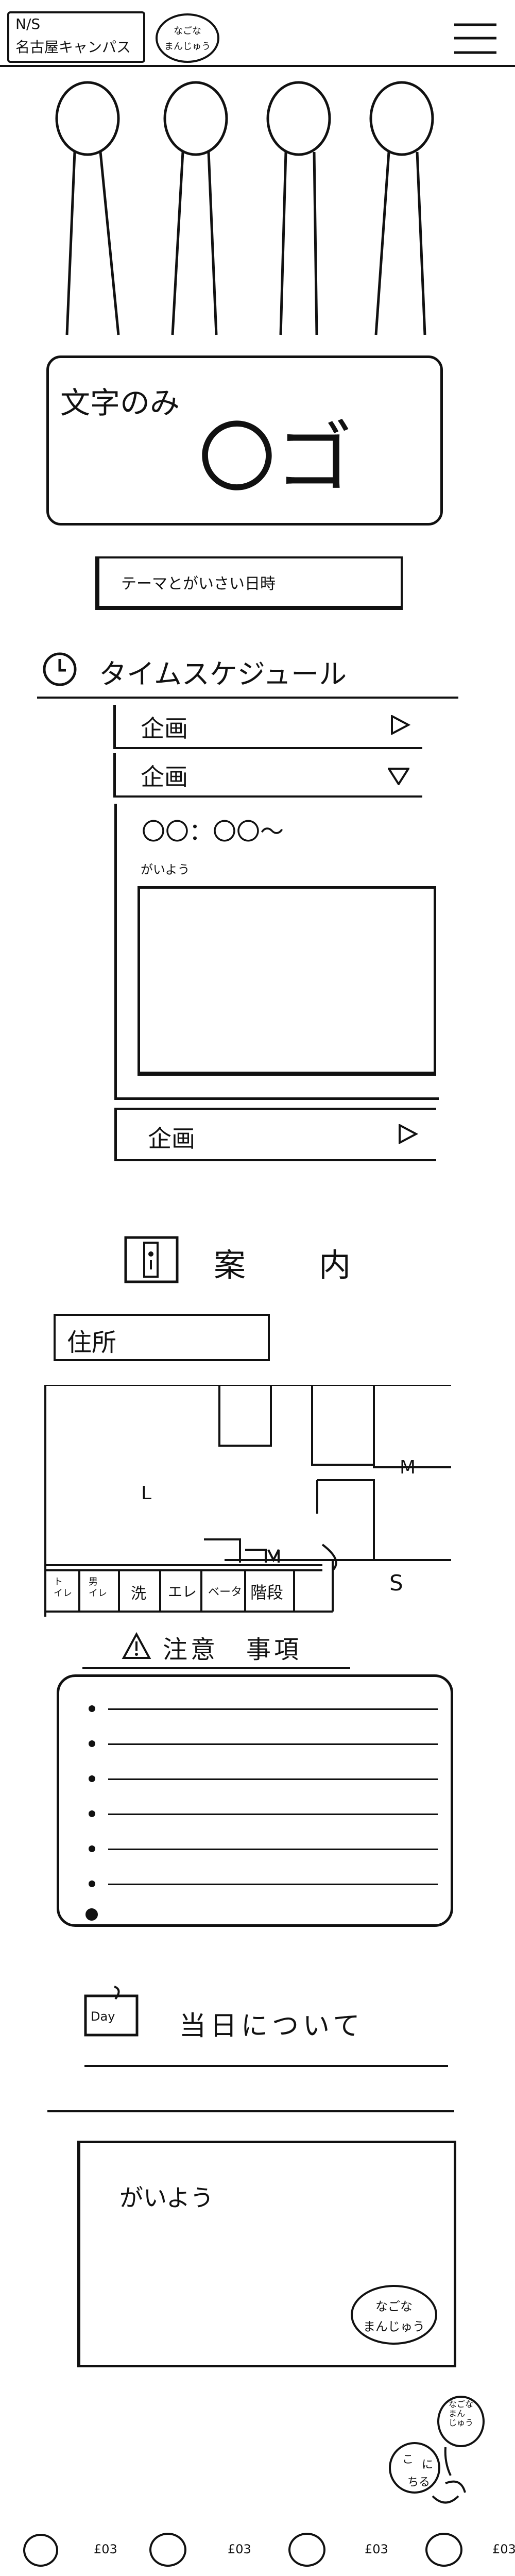 The width and height of the screenshot is (515, 2576). Describe the element at coordinates (216, 1668) in the screenshot. I see `notes-title-underline` at that location.